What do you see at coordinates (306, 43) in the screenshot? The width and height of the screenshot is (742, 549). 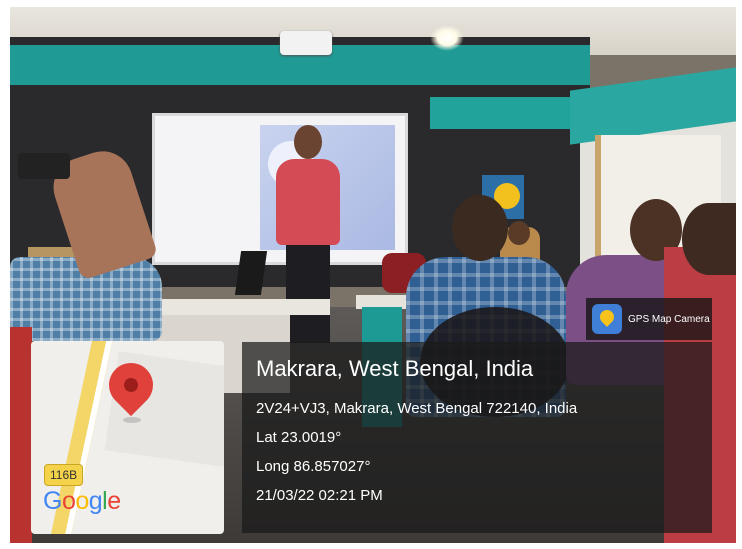 I see `projector` at bounding box center [306, 43].